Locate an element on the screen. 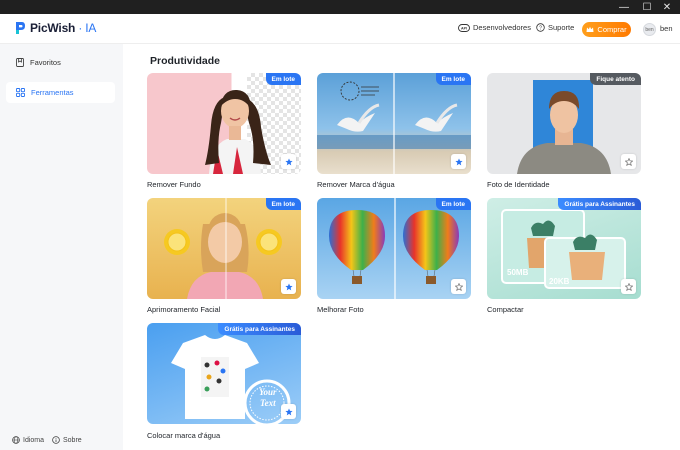 The image size is (680, 450). sidebar-item-favorites: Favoritos is located at coordinates (60, 62).